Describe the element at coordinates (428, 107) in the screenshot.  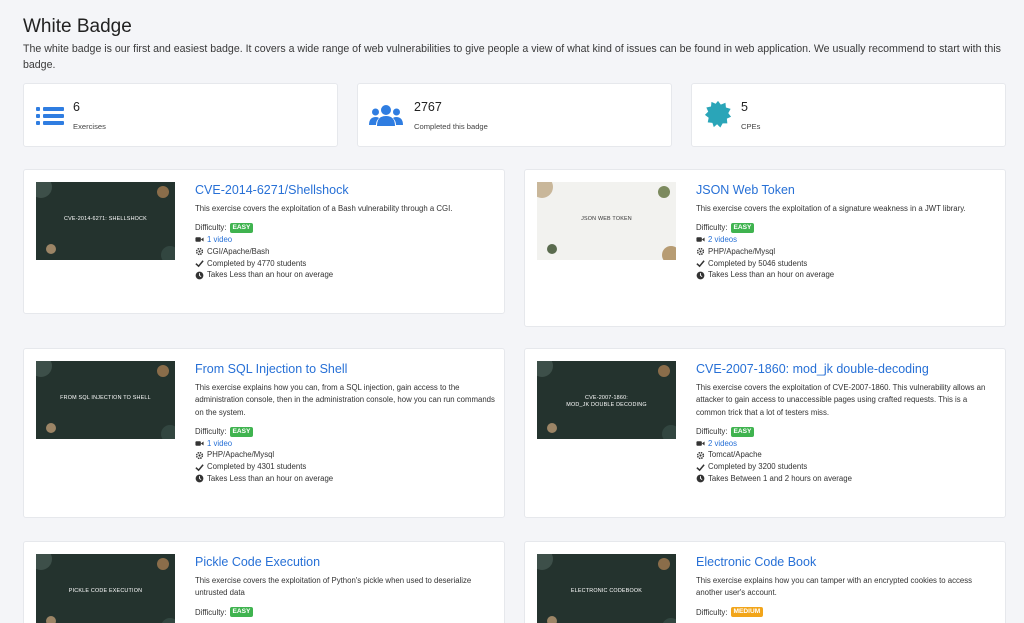
I see `stat-value: 2767` at that location.